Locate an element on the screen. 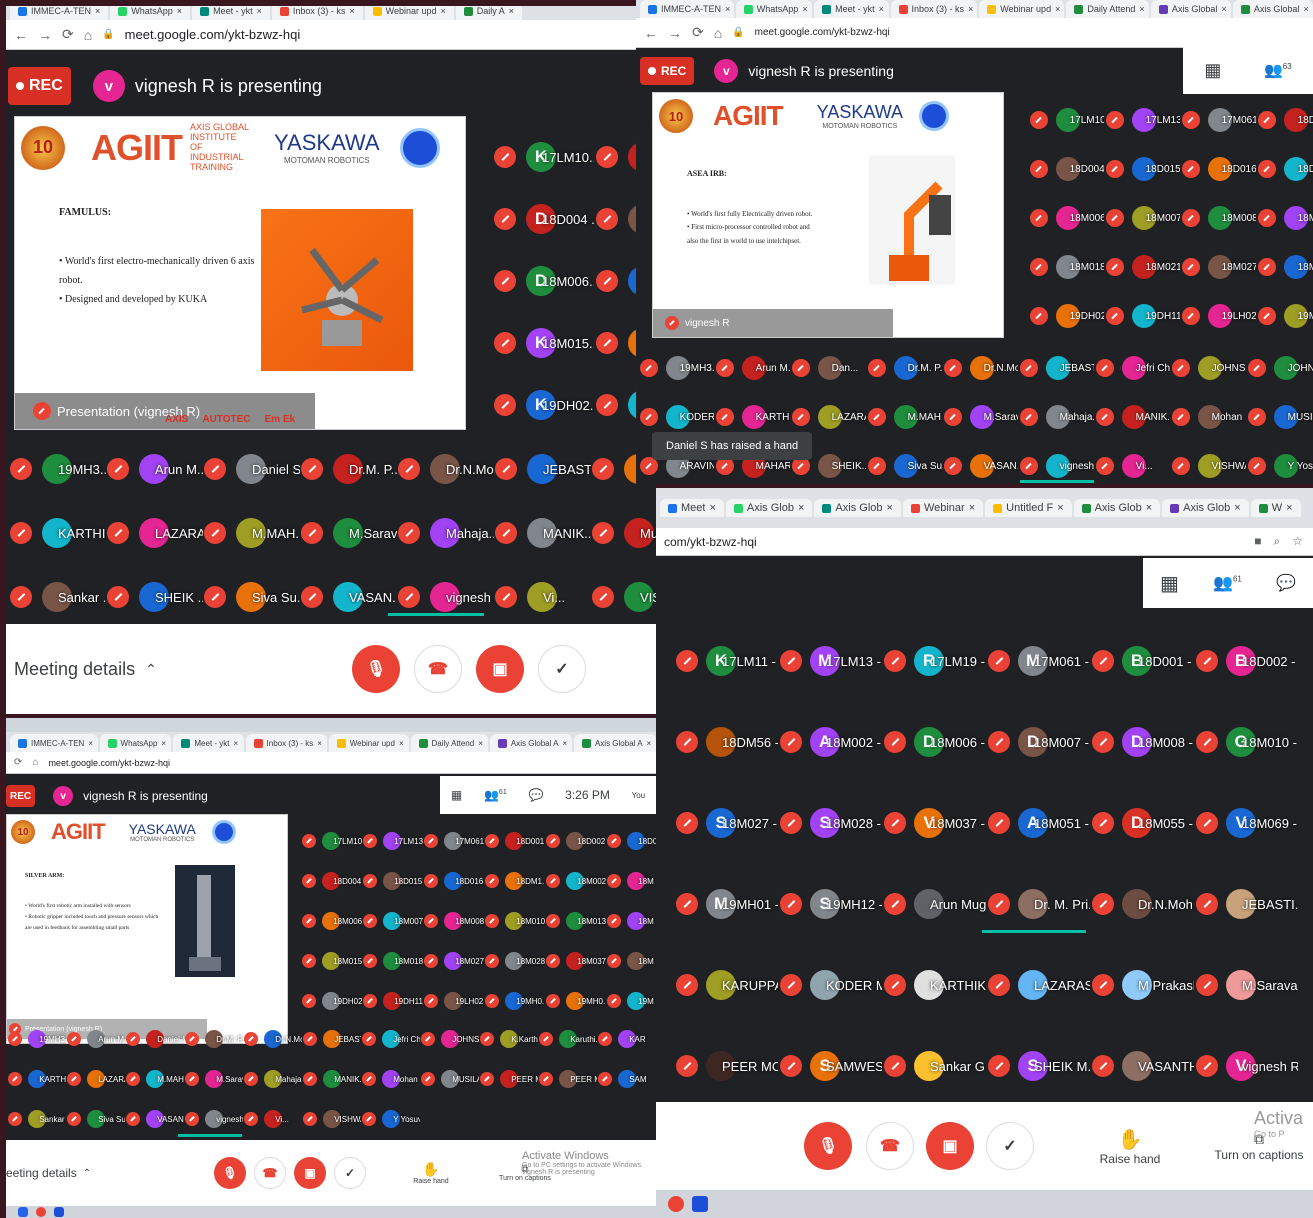 The image size is (1313, 1218). participant-tile: 18D00 is located at coordinates (1285, 120).